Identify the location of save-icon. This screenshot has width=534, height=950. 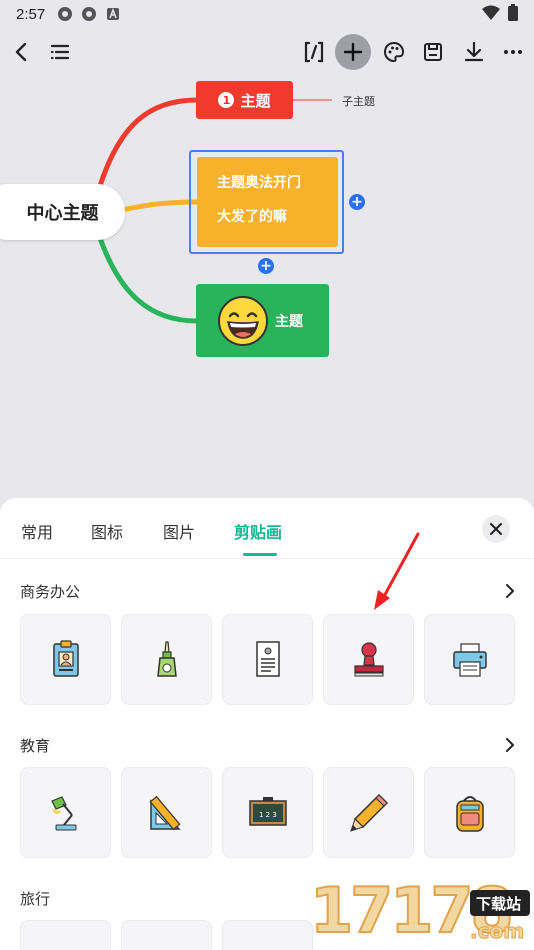
(433, 52).